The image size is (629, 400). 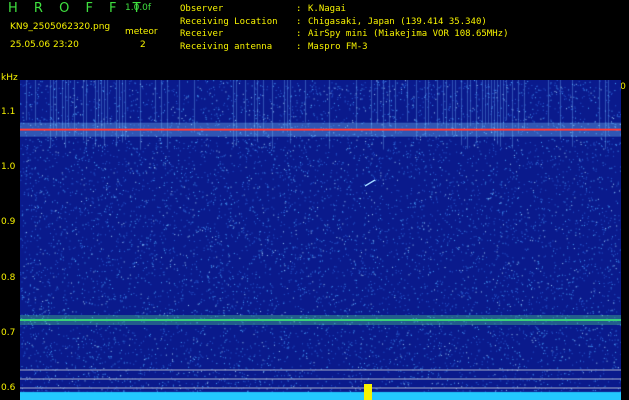 What do you see at coordinates (8, 167) in the screenshot?
I see `y-tick-label: 1.0` at bounding box center [8, 167].